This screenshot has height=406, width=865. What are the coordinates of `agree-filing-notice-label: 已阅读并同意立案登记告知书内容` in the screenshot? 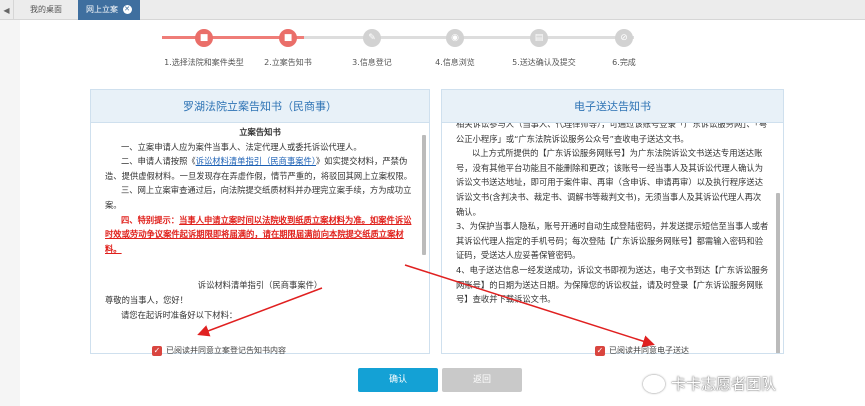 It's located at (226, 350).